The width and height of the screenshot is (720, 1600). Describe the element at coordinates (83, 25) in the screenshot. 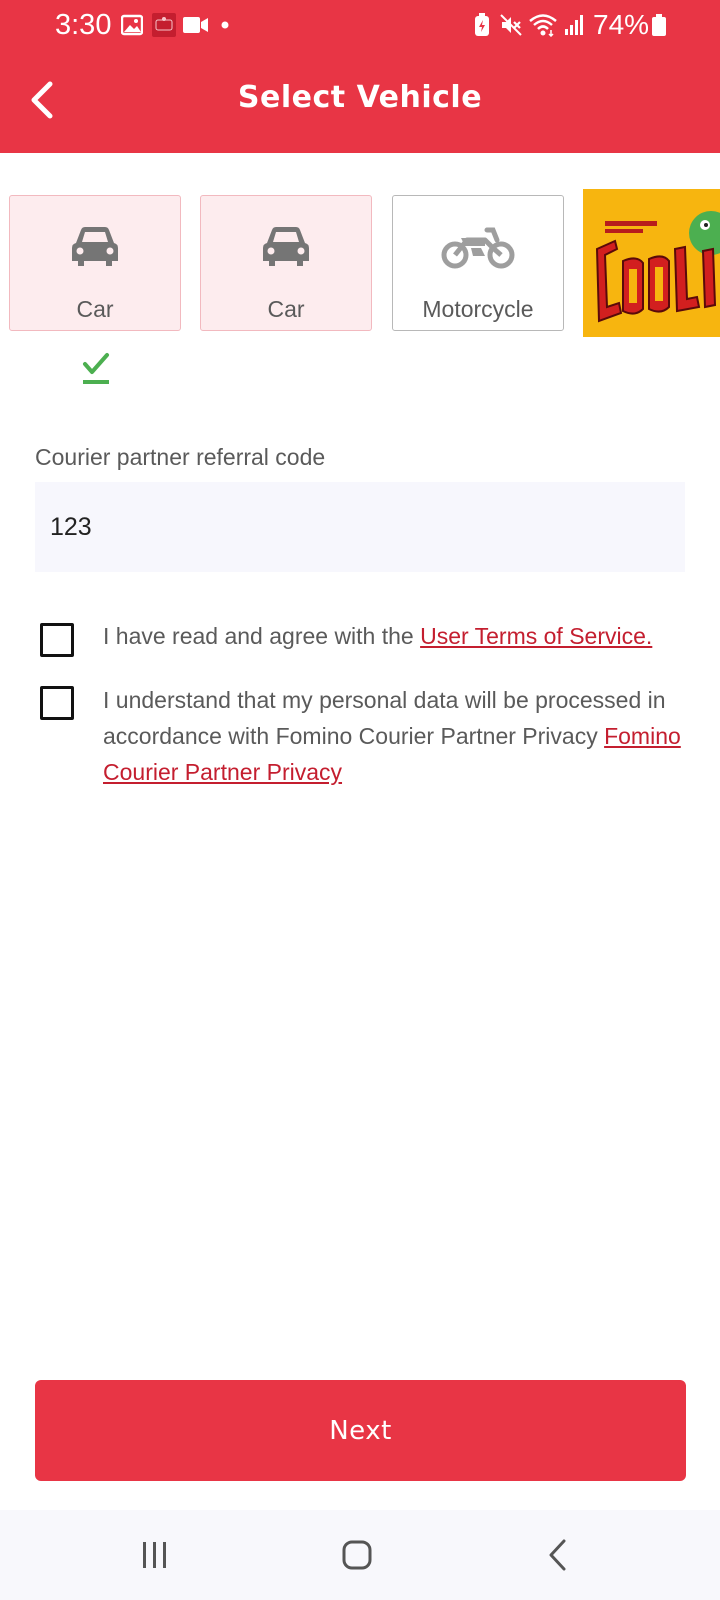

I see `status-time: 3:30` at that location.